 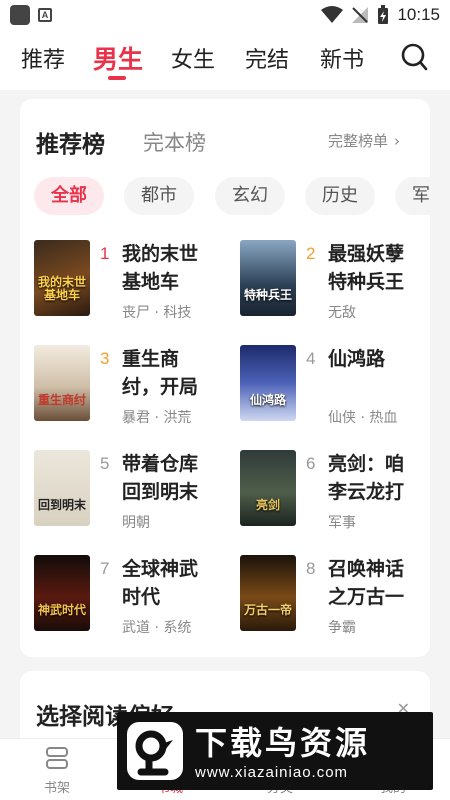 What do you see at coordinates (20, 15) in the screenshot?
I see `app-notification-icon` at bounding box center [20, 15].